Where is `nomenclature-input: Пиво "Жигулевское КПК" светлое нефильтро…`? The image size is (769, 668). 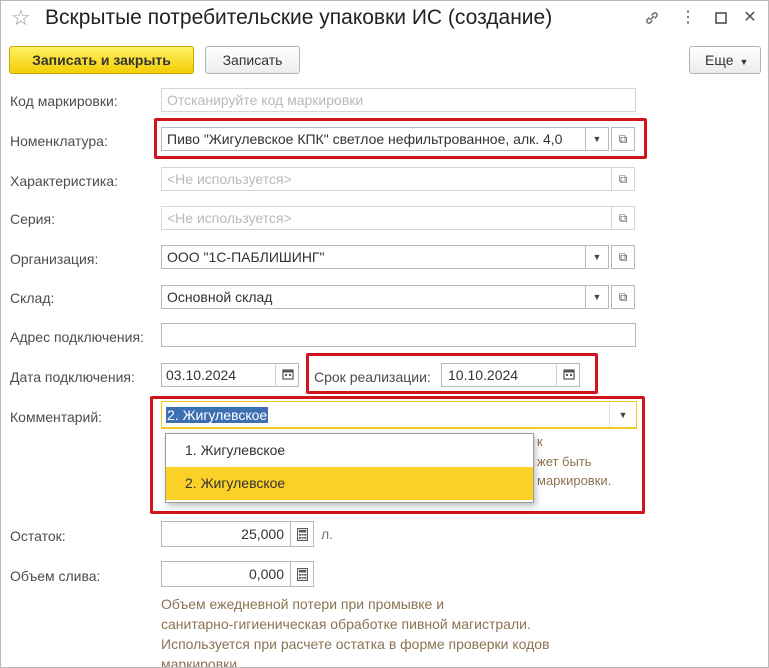
nomenclature-input: Пиво "Жигулевское КПК" светлое нефильтро… is located at coordinates (373, 139).